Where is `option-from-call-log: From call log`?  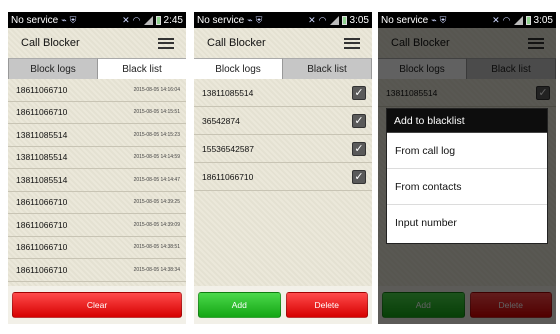 option-from-call-log: From call log is located at coordinates (467, 151).